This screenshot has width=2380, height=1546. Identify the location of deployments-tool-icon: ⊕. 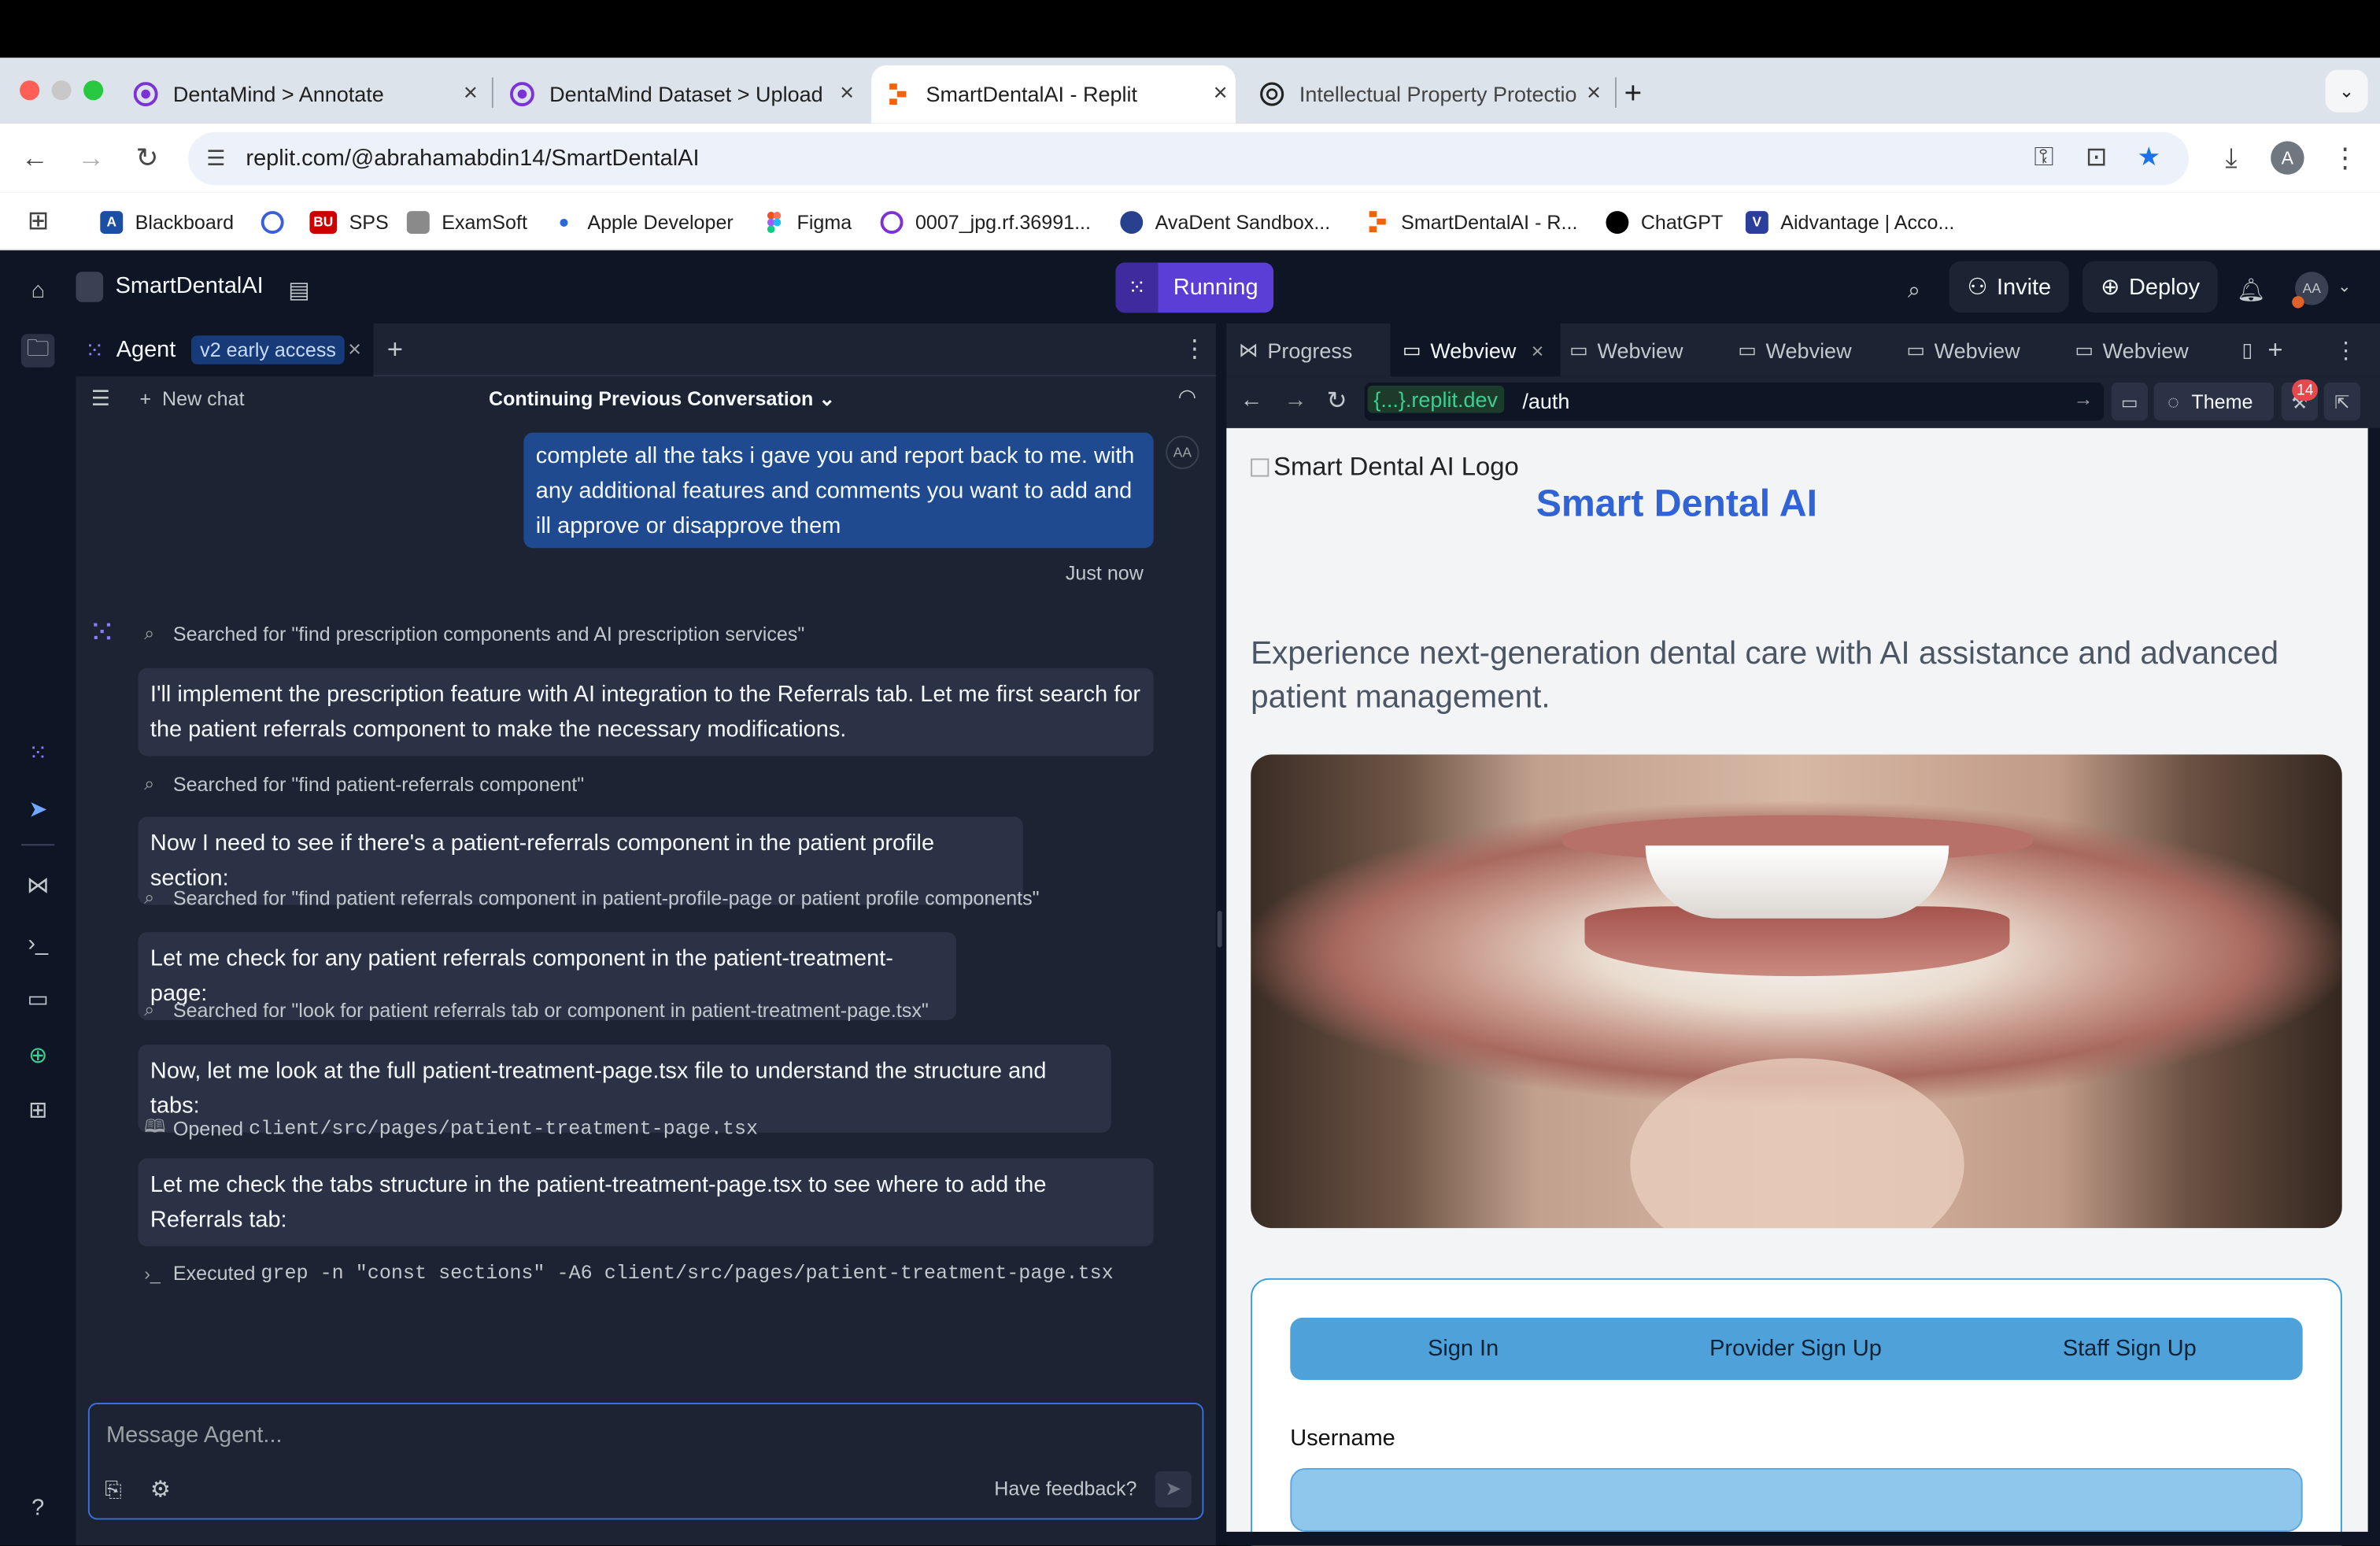
(37, 1054).